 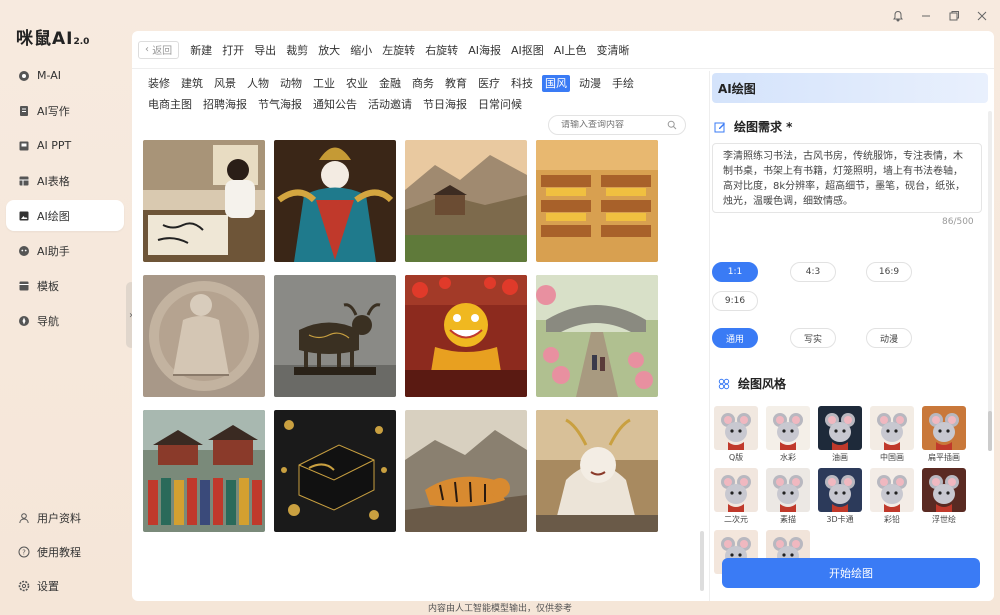 What do you see at coordinates (813, 272) in the screenshot?
I see `ratio-4-3-button: 4:3` at bounding box center [813, 272].